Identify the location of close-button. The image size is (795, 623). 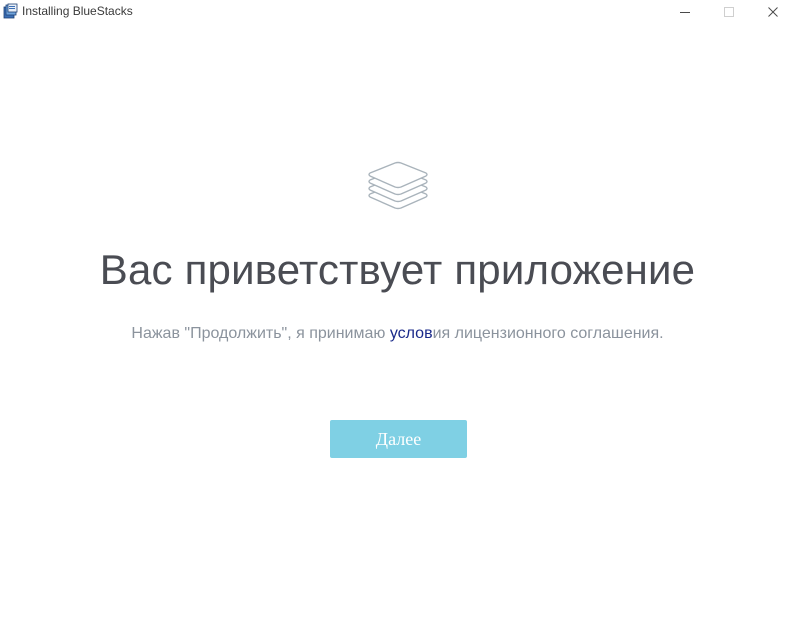
(773, 12).